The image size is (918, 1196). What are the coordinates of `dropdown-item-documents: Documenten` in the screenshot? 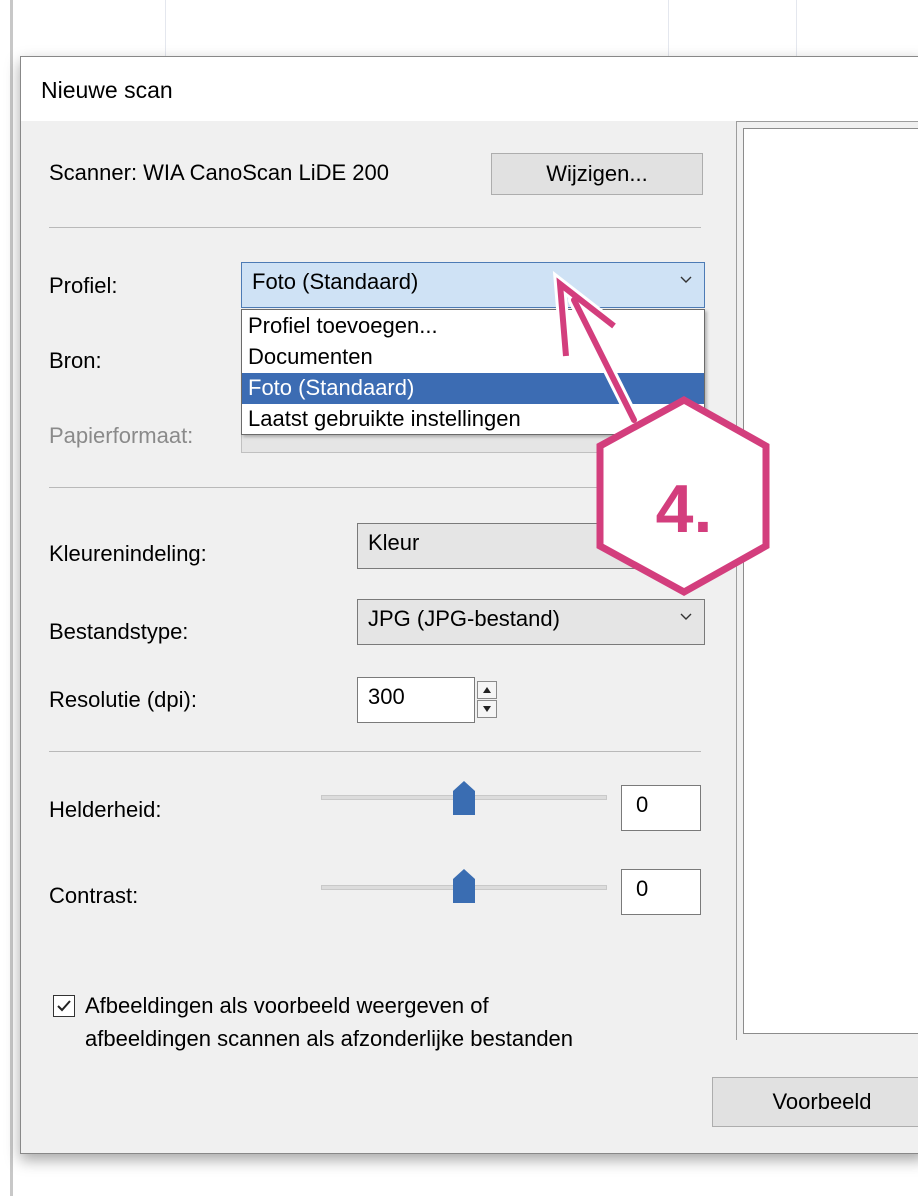 It's located at (473, 357).